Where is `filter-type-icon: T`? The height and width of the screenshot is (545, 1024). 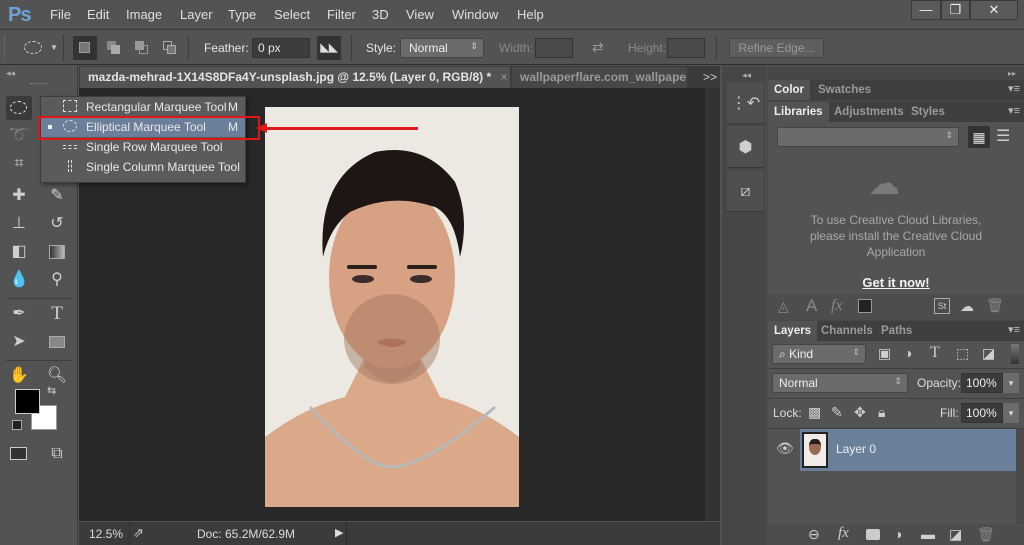 filter-type-icon: T is located at coordinates (935, 353).